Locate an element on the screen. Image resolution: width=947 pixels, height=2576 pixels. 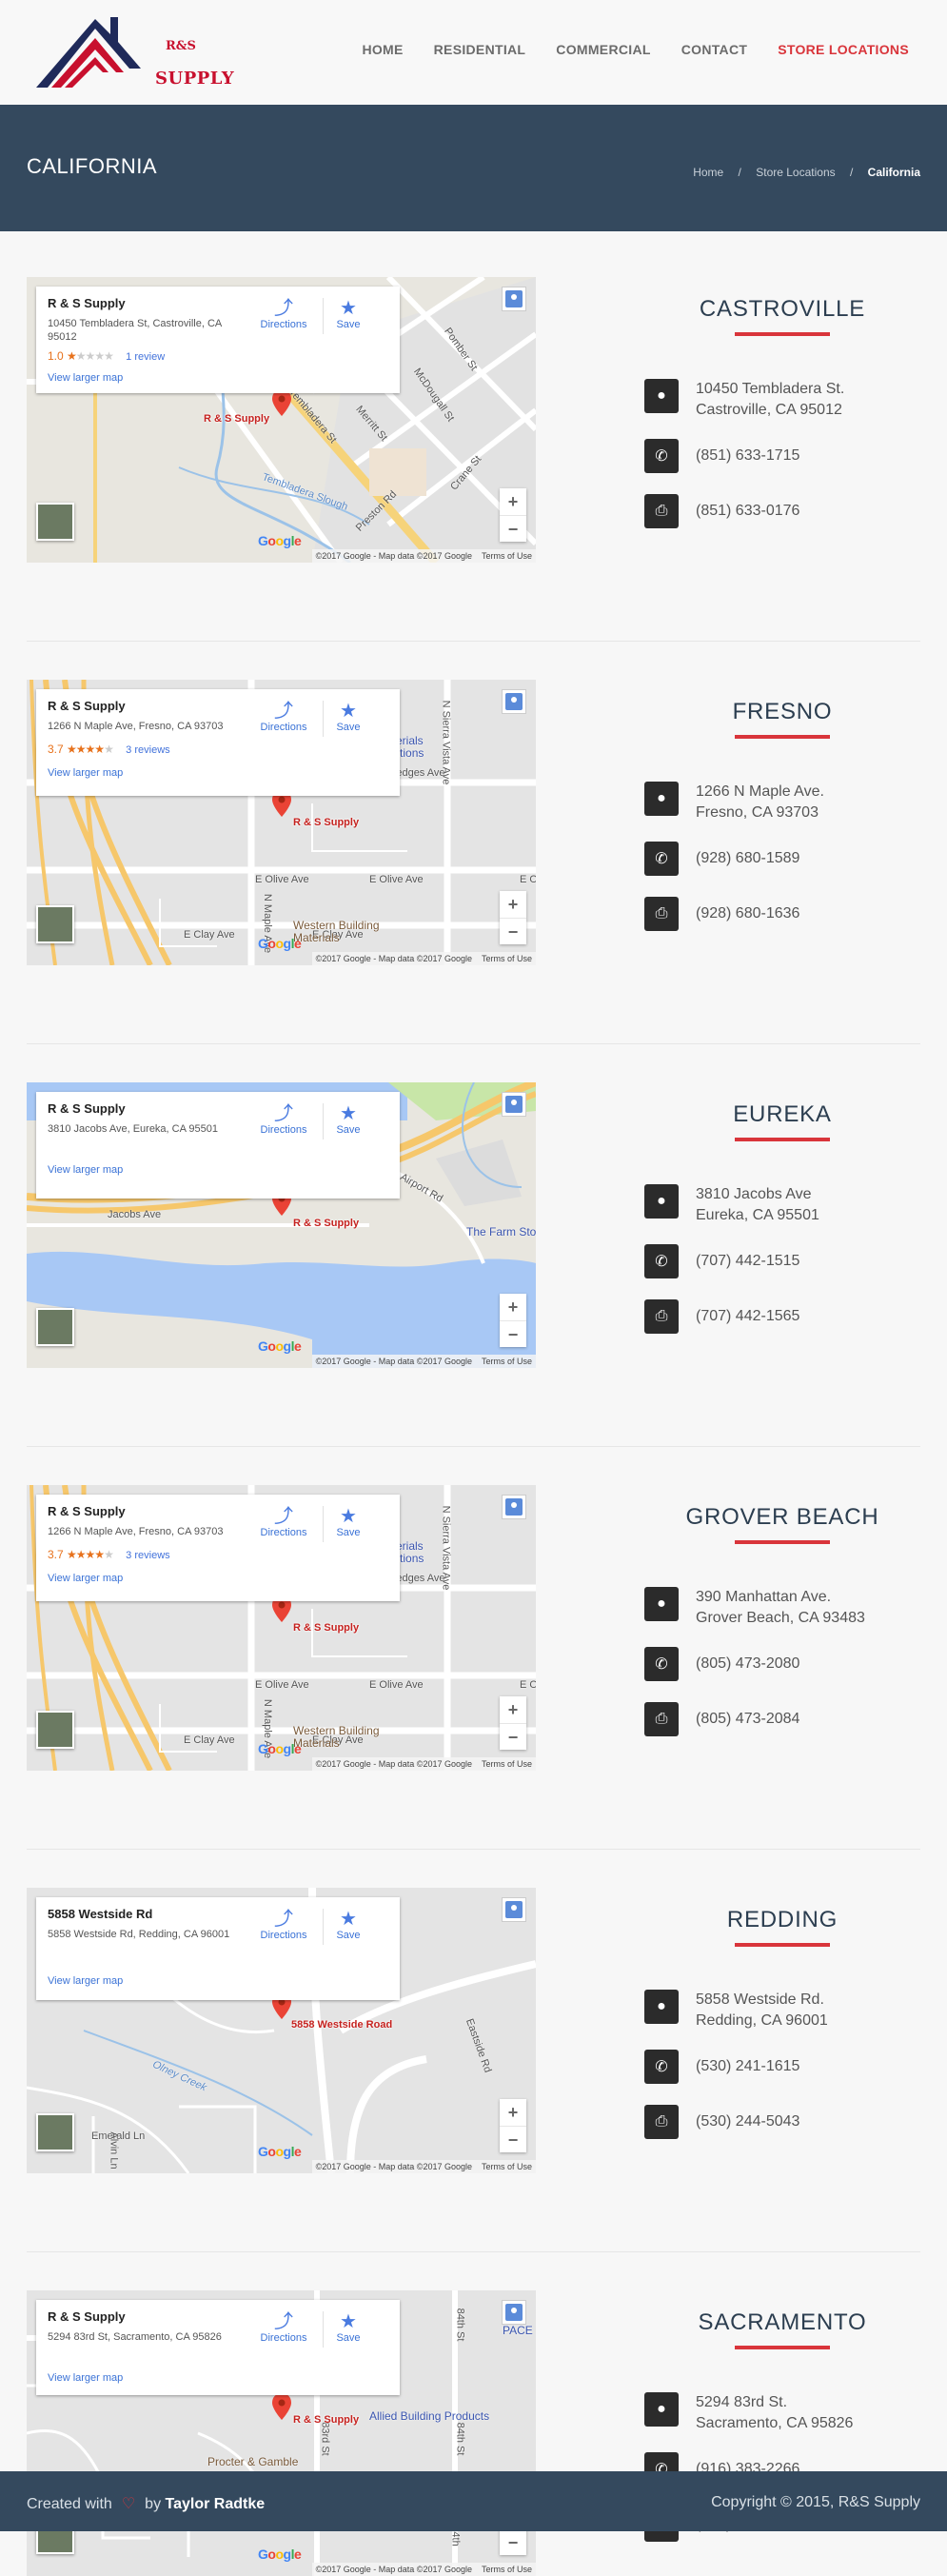
nav-store-locations: STORE LOCATIONS is located at coordinates (843, 49).